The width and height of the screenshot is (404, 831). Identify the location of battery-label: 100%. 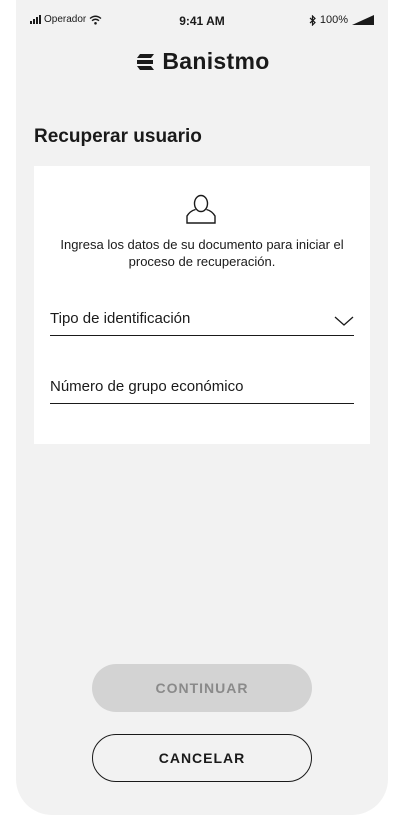
(333, 20).